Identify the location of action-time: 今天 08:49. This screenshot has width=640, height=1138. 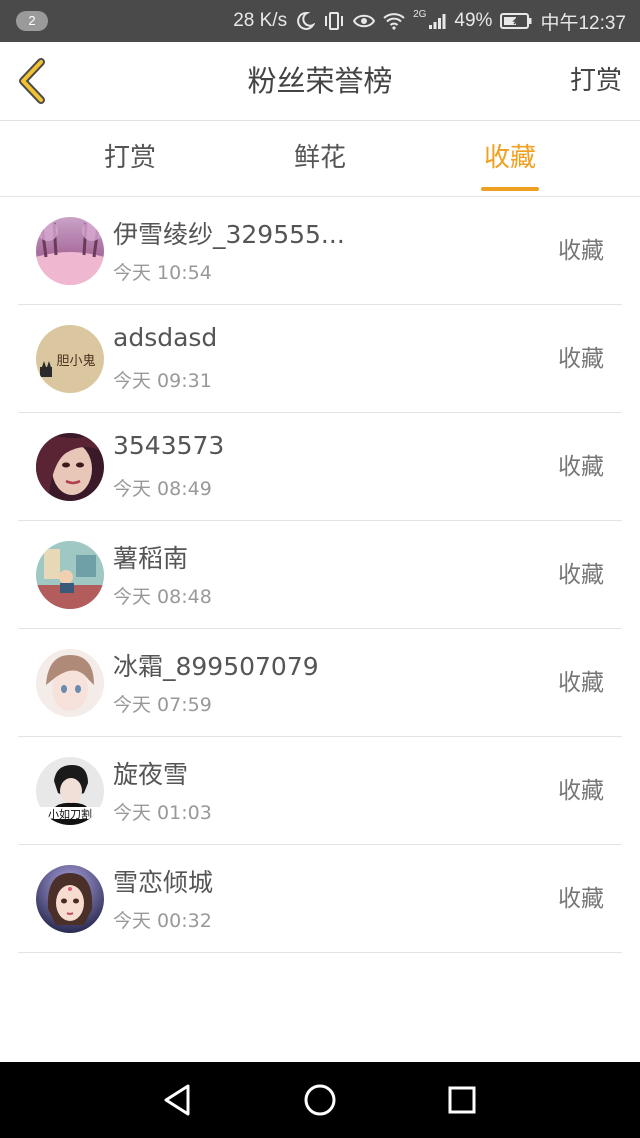
(162, 489).